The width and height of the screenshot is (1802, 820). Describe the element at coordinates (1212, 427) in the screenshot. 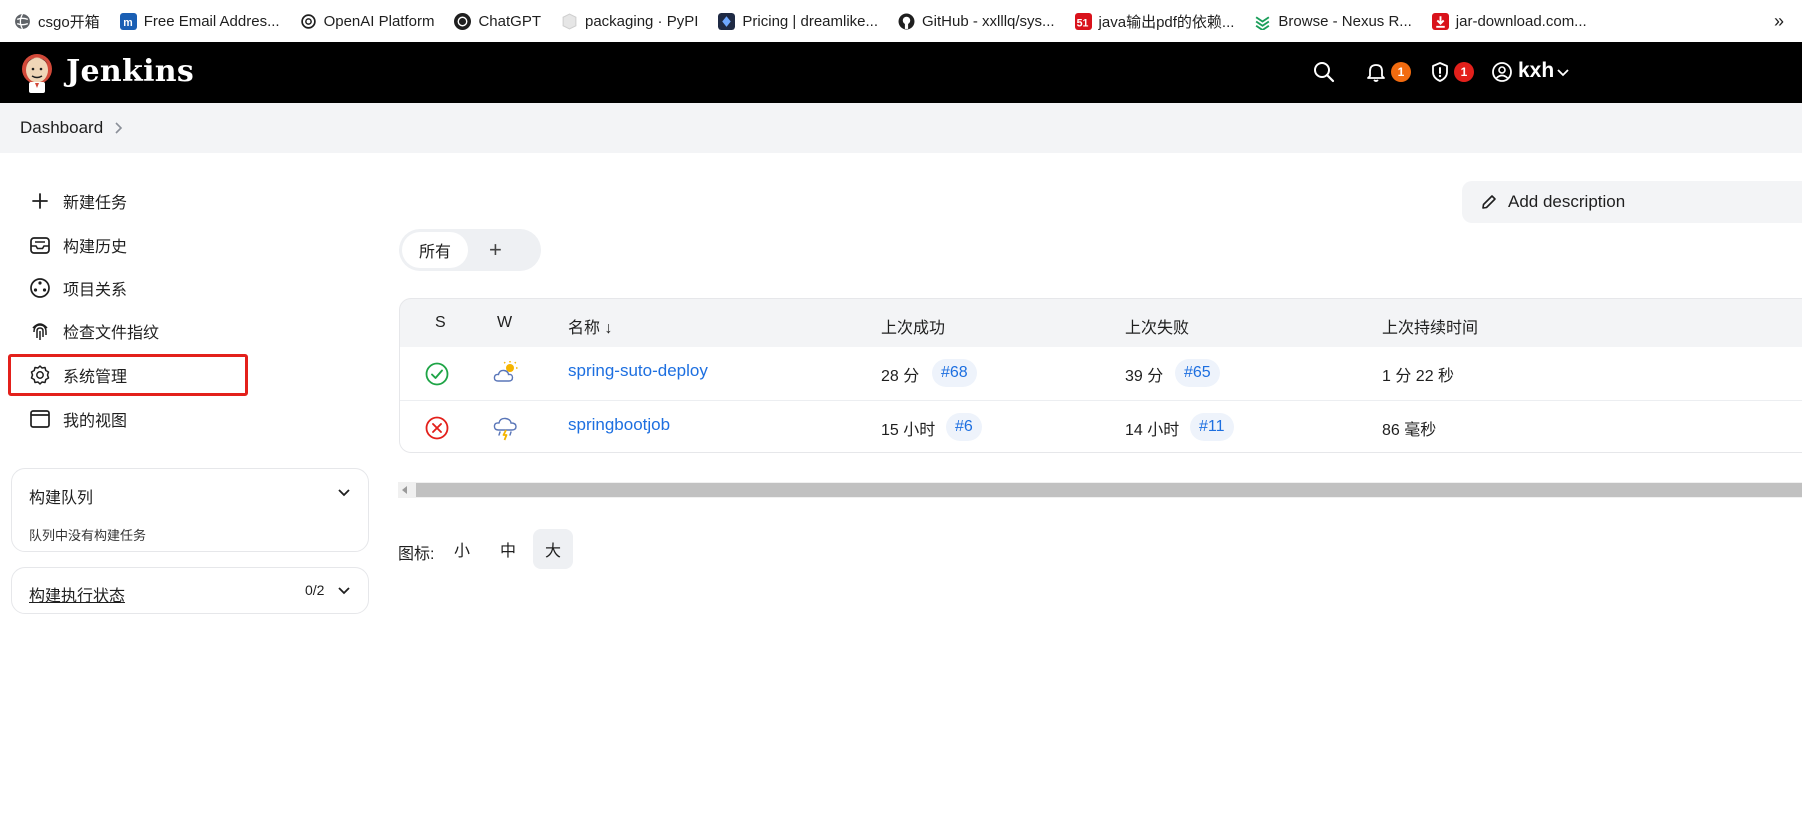

I see `last-failure-build-link: #11` at that location.